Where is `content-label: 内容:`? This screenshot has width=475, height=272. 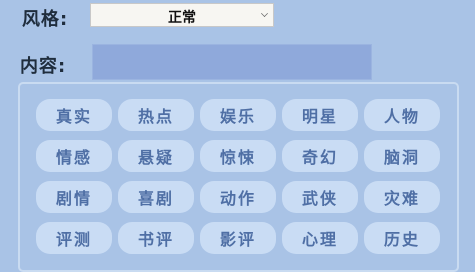 content-label: 内容: is located at coordinates (43, 66).